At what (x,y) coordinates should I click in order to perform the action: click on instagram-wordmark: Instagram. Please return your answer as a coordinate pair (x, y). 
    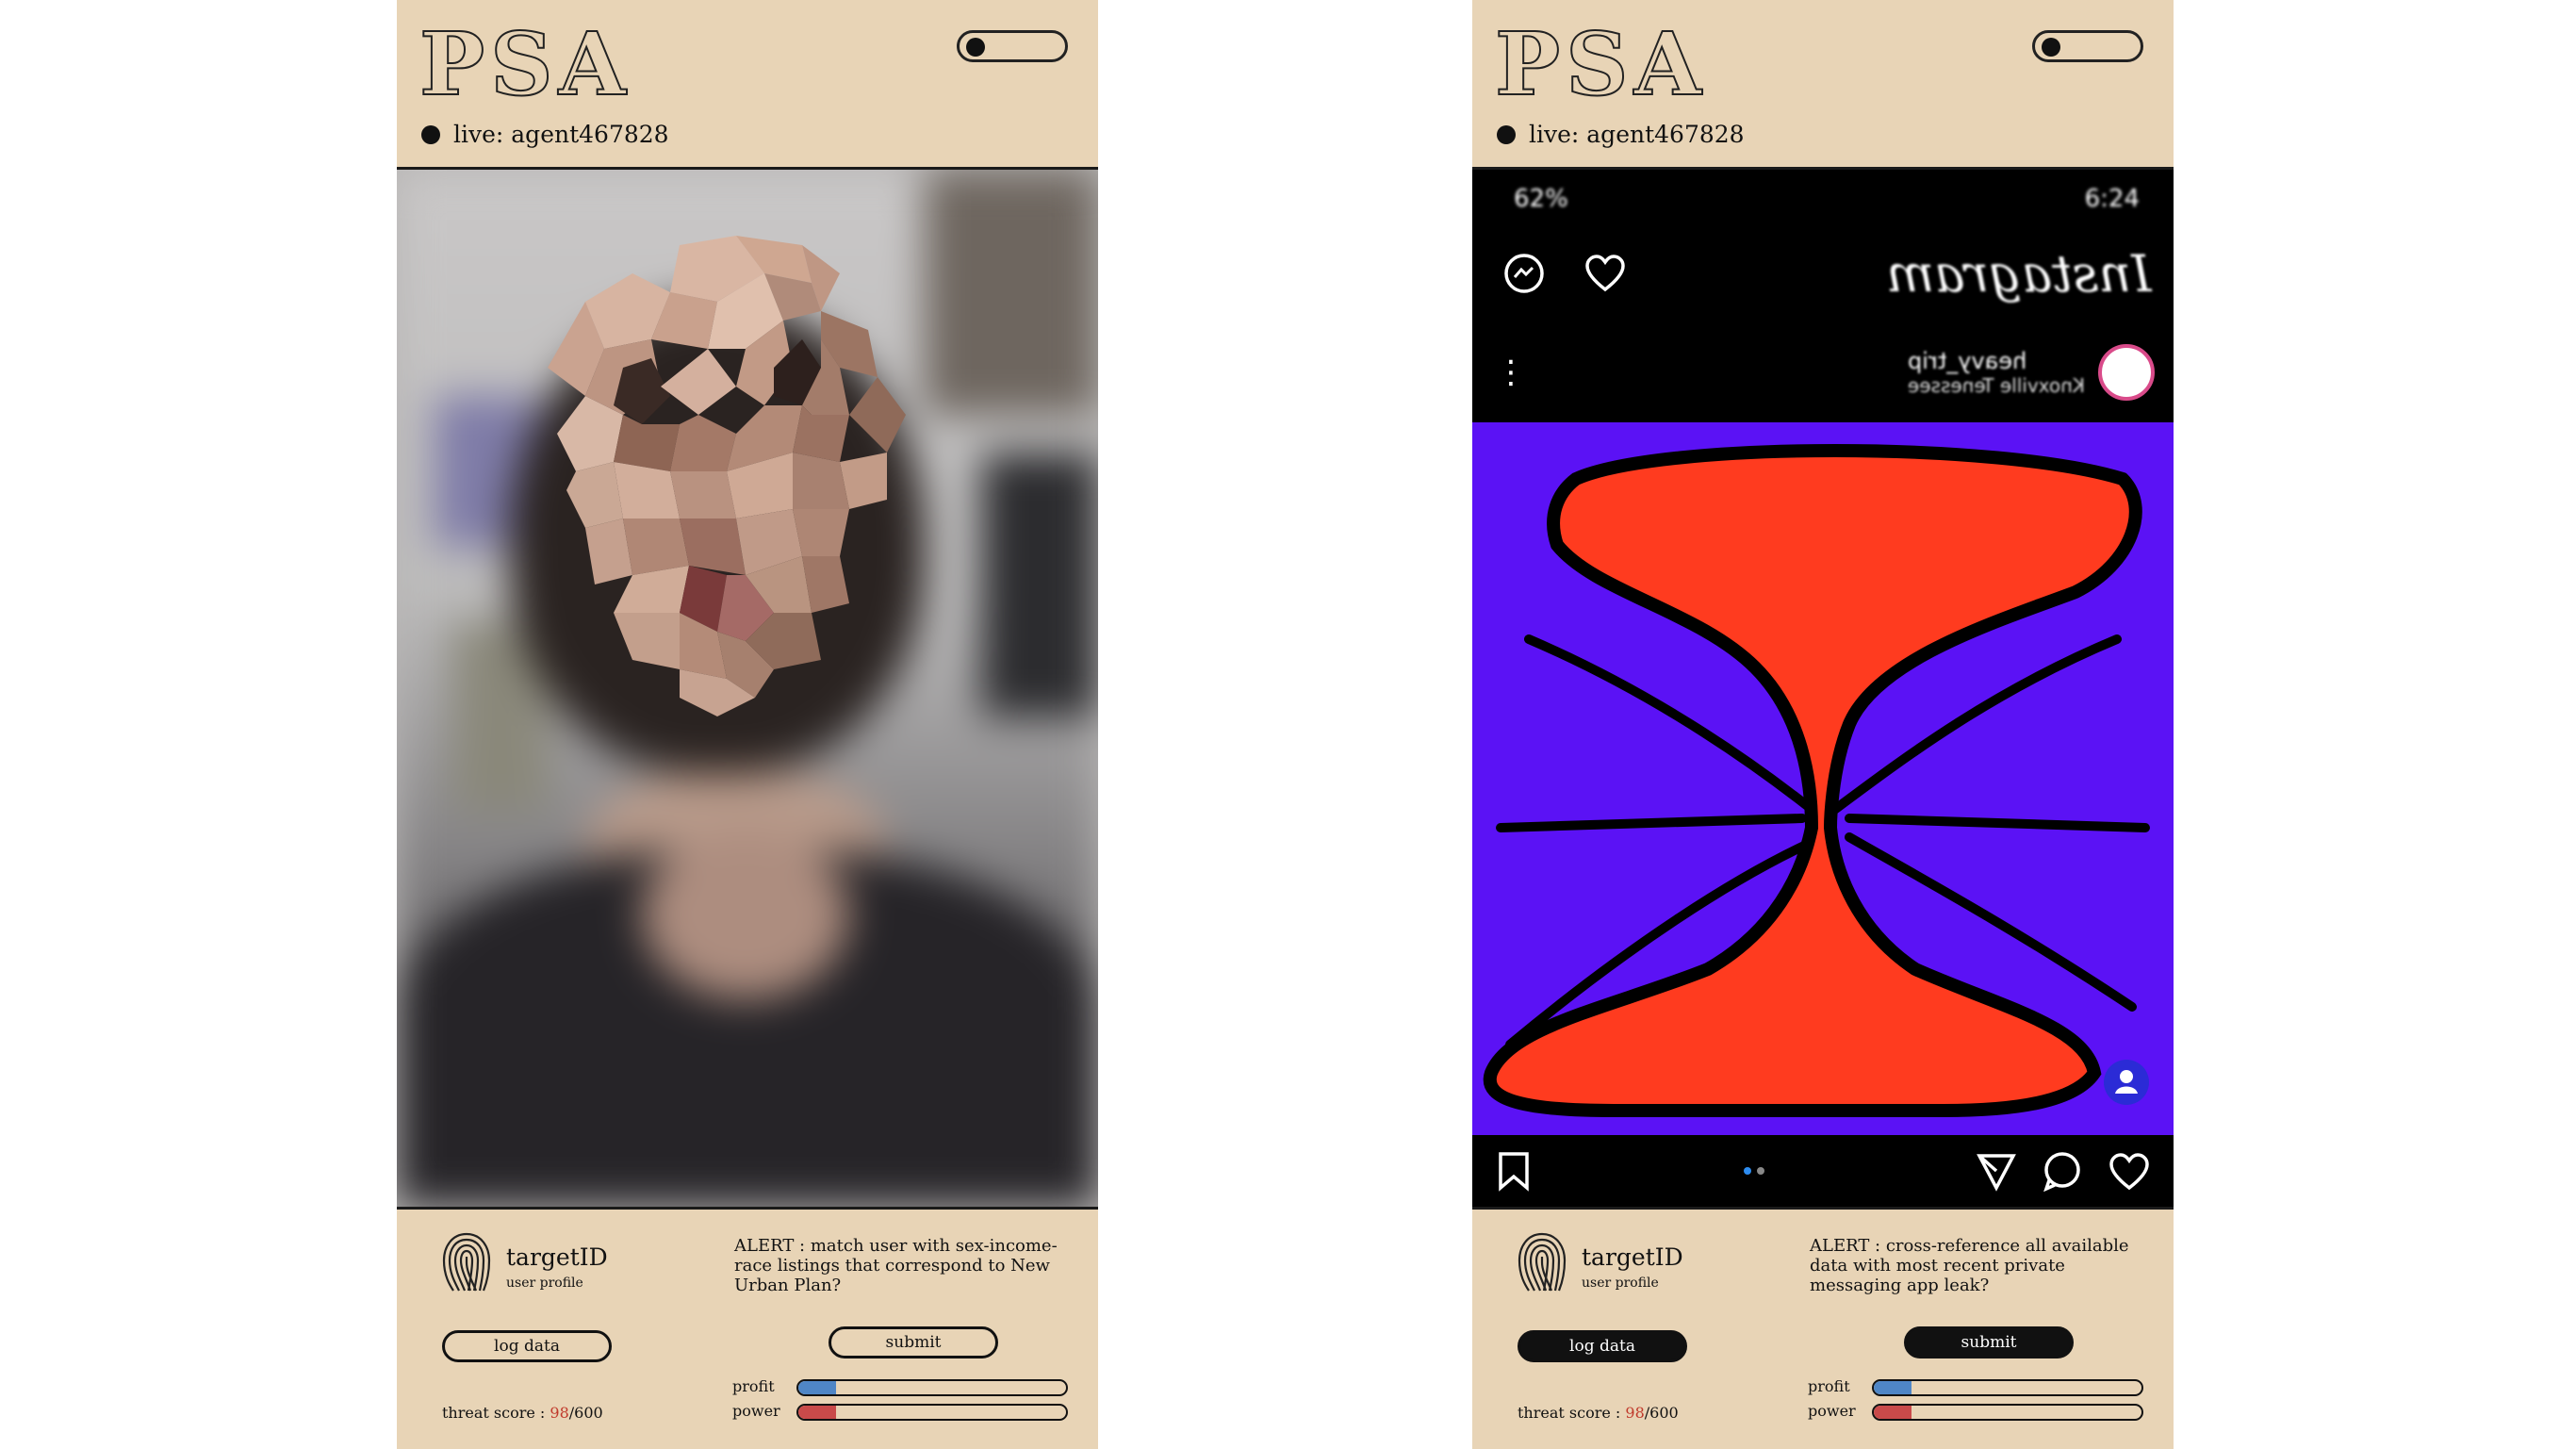
    Looking at the image, I should click on (2019, 273).